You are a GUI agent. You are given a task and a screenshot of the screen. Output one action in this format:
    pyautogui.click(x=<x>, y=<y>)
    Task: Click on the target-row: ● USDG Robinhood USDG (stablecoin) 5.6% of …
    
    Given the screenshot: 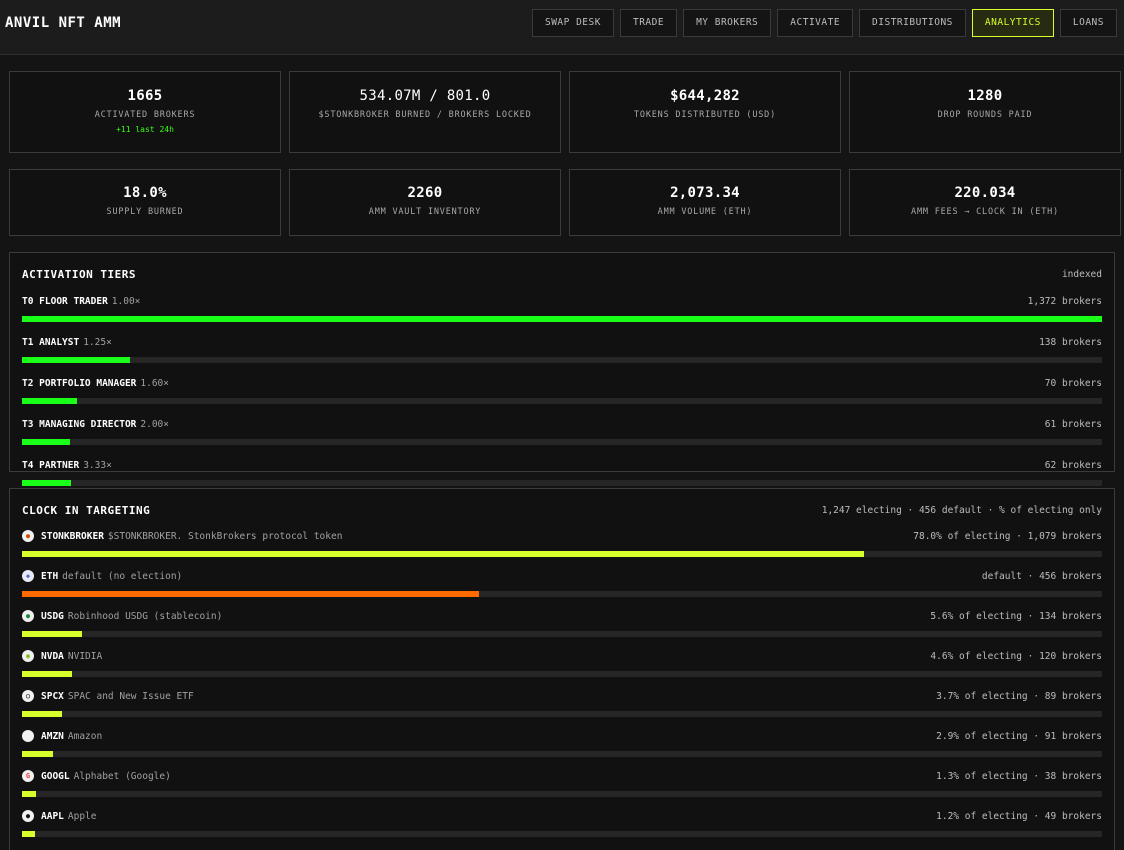 What is the action you would take?
    pyautogui.click(x=562, y=623)
    